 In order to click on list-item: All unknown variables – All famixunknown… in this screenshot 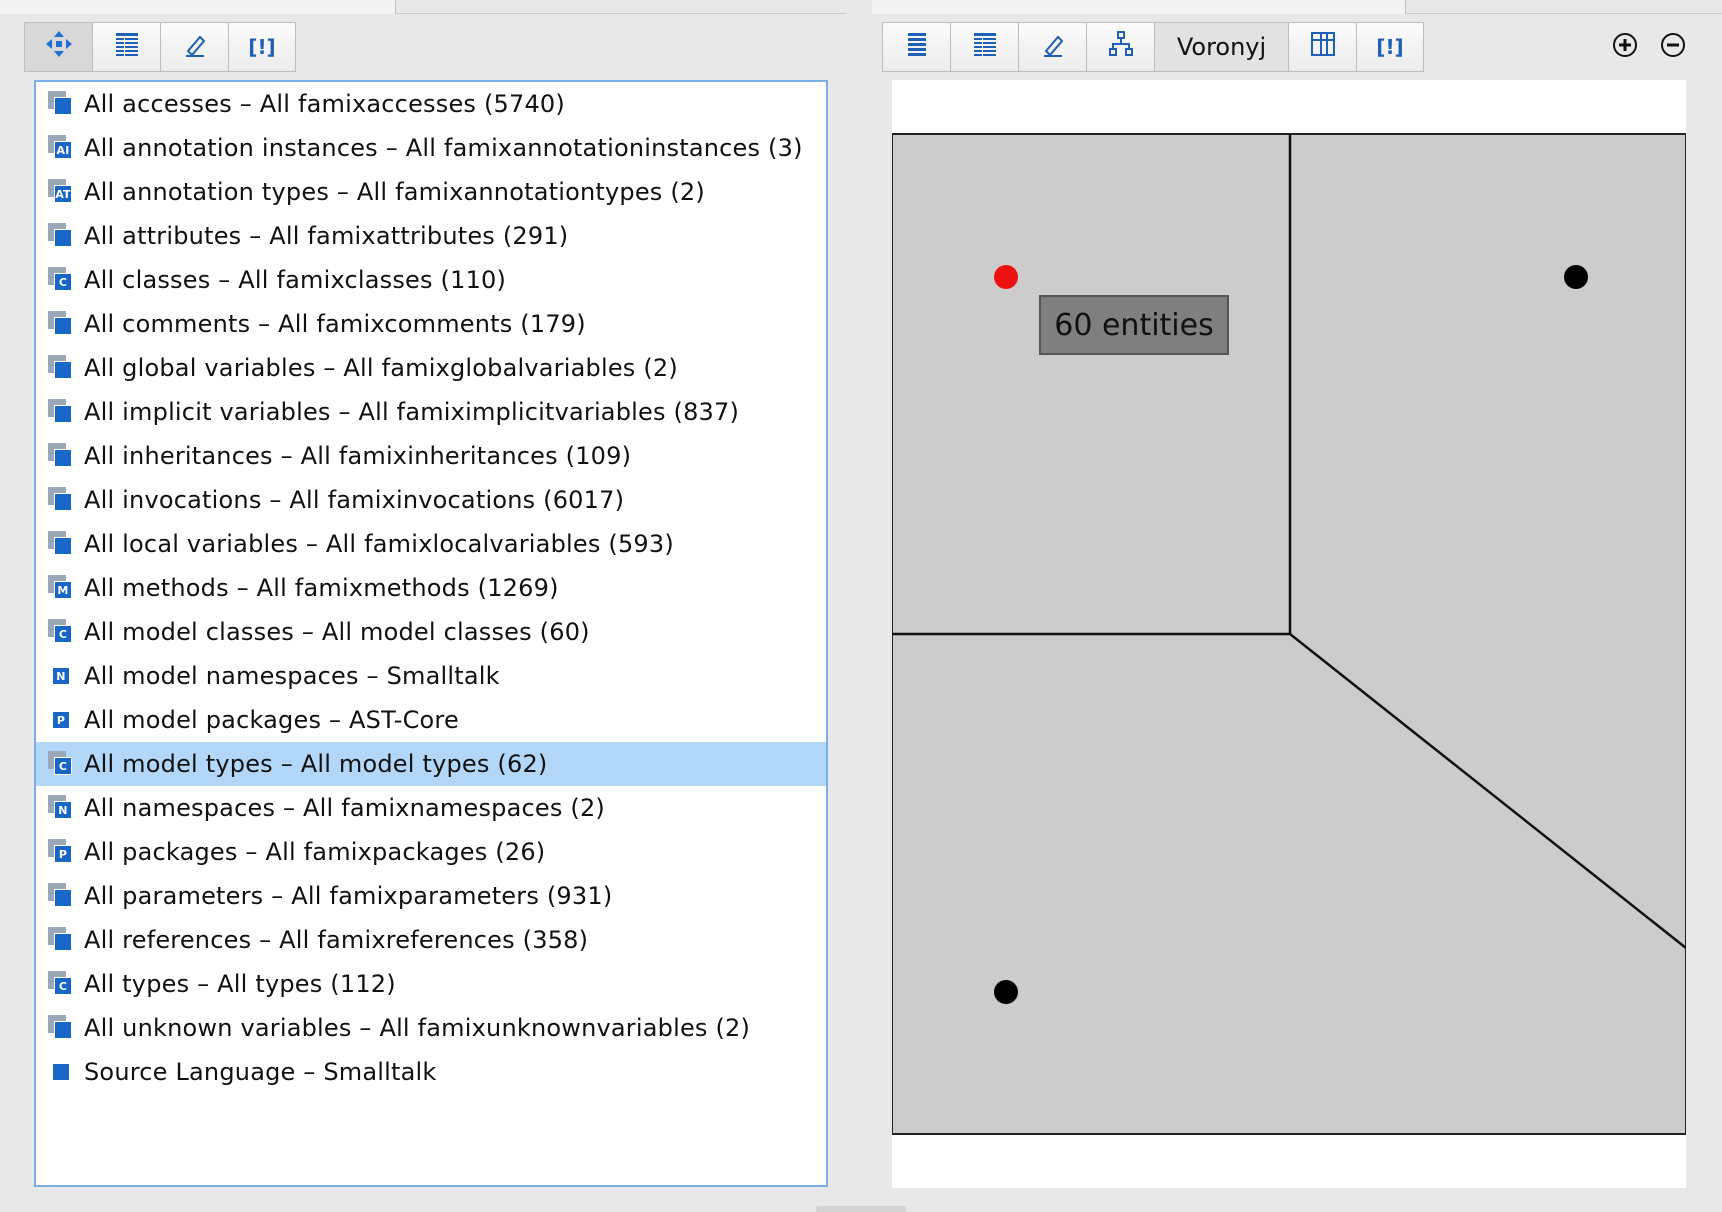, I will do `click(431, 1028)`.